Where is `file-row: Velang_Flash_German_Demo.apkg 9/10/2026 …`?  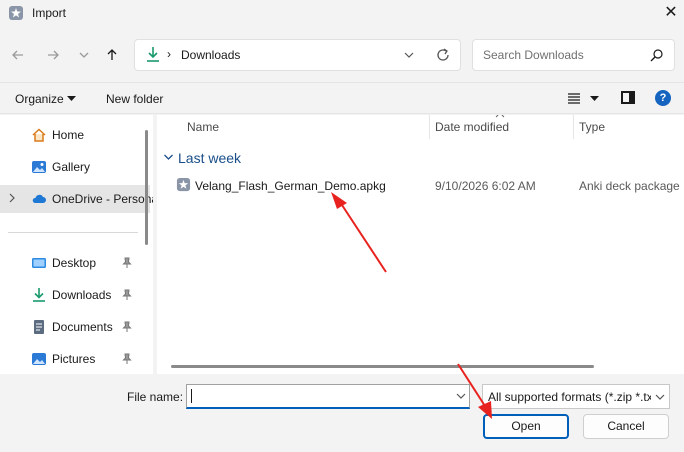 file-row: Velang_Flash_German_Demo.apkg 9/10/2026 … is located at coordinates (425, 185).